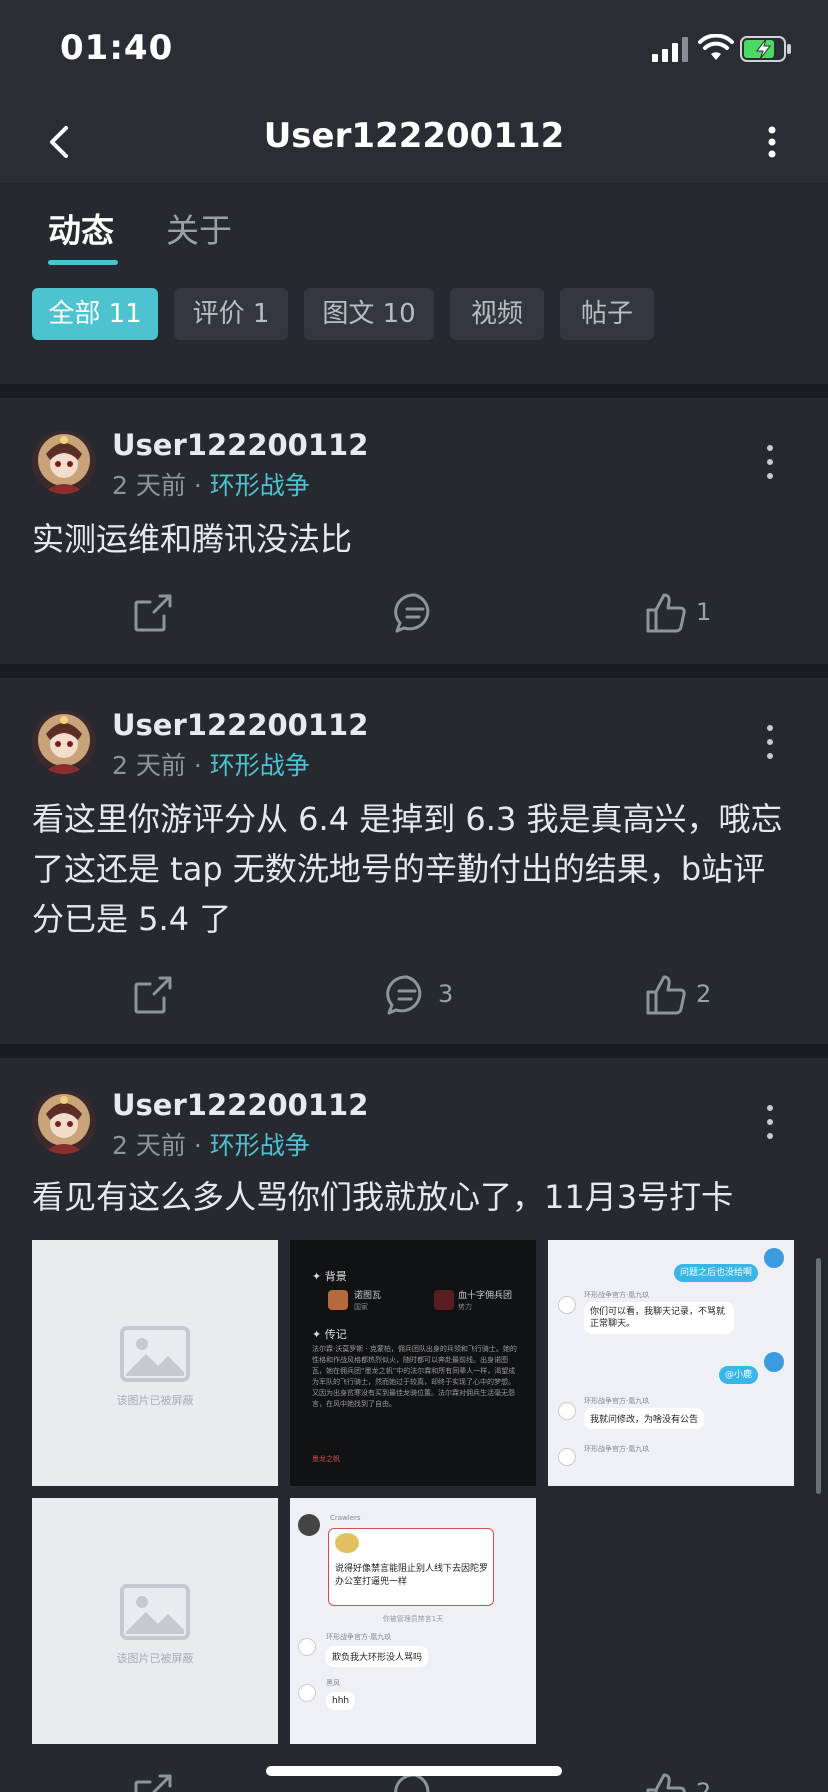 The height and width of the screenshot is (1792, 828). I want to click on shot-section-label: 传记, so click(335, 1334).